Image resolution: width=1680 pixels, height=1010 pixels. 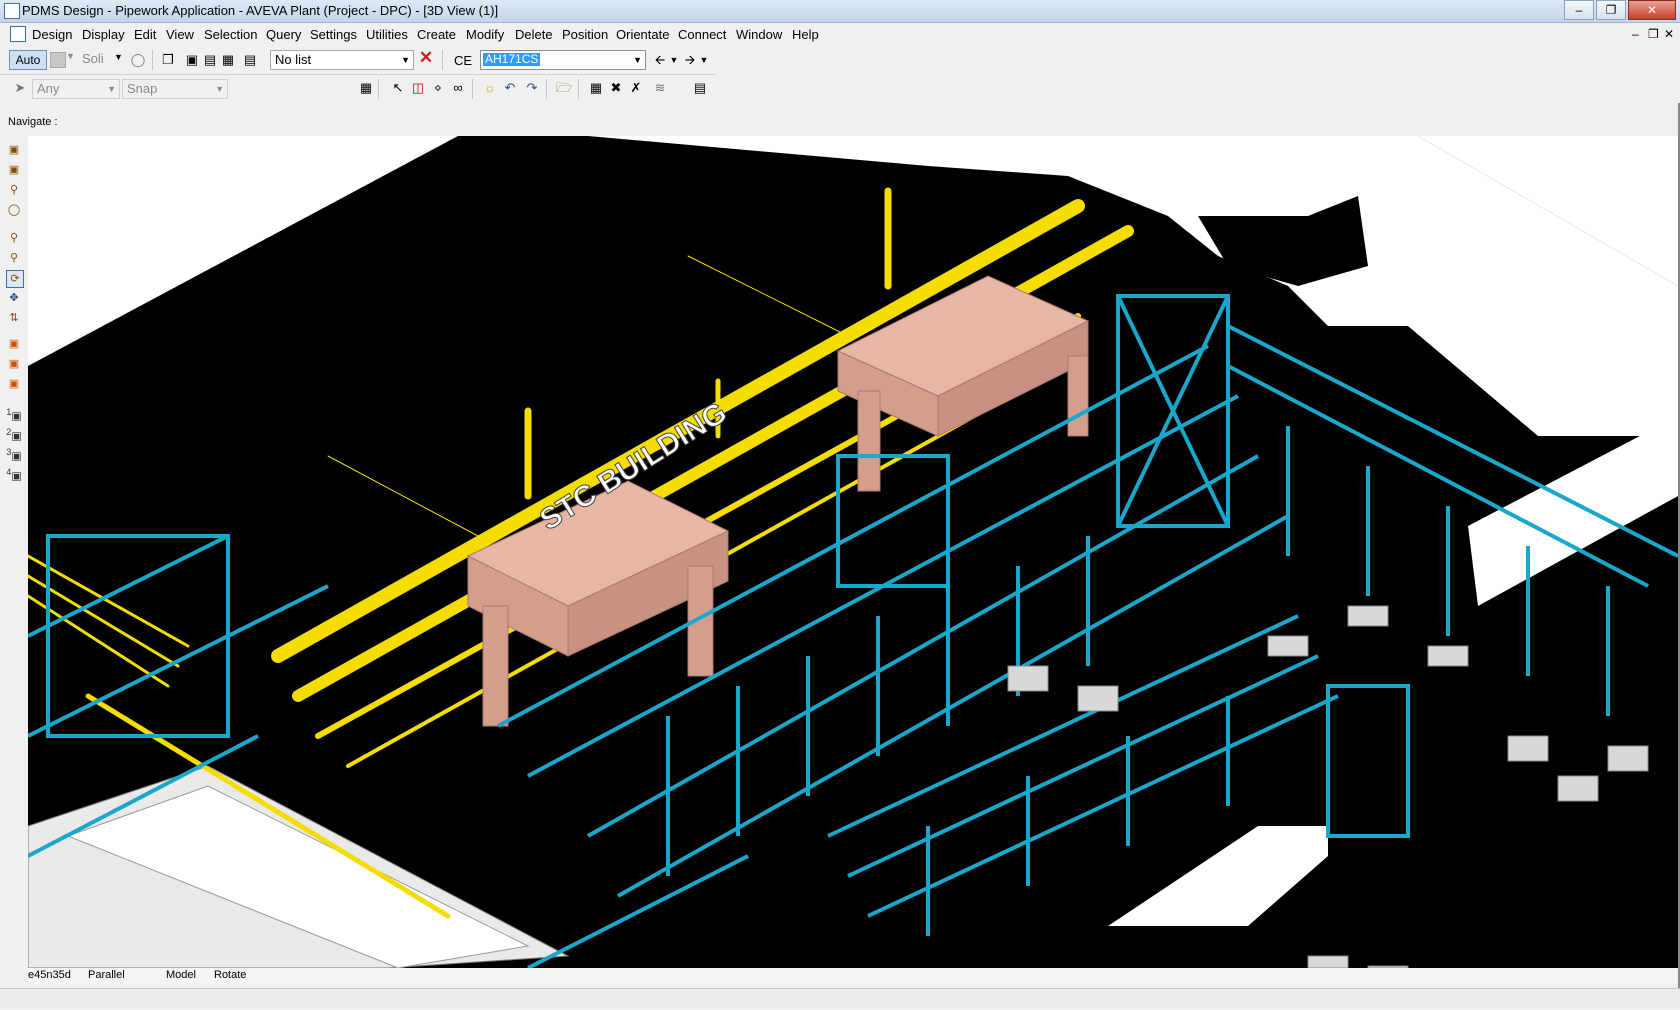 What do you see at coordinates (70, 56) in the screenshot?
I see `color-dropdown-icon: ▼` at bounding box center [70, 56].